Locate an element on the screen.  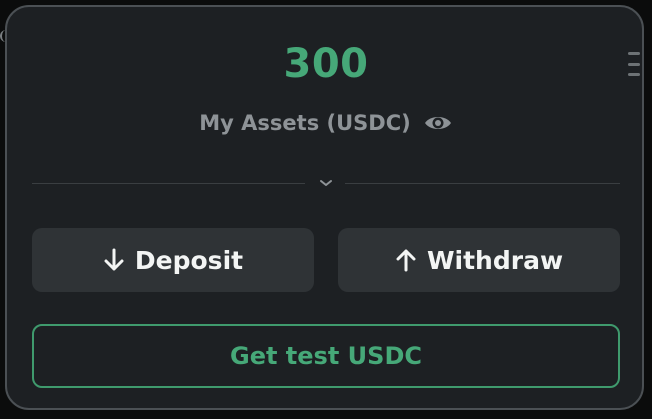
withdraw-label: Withdraw is located at coordinates (495, 260).